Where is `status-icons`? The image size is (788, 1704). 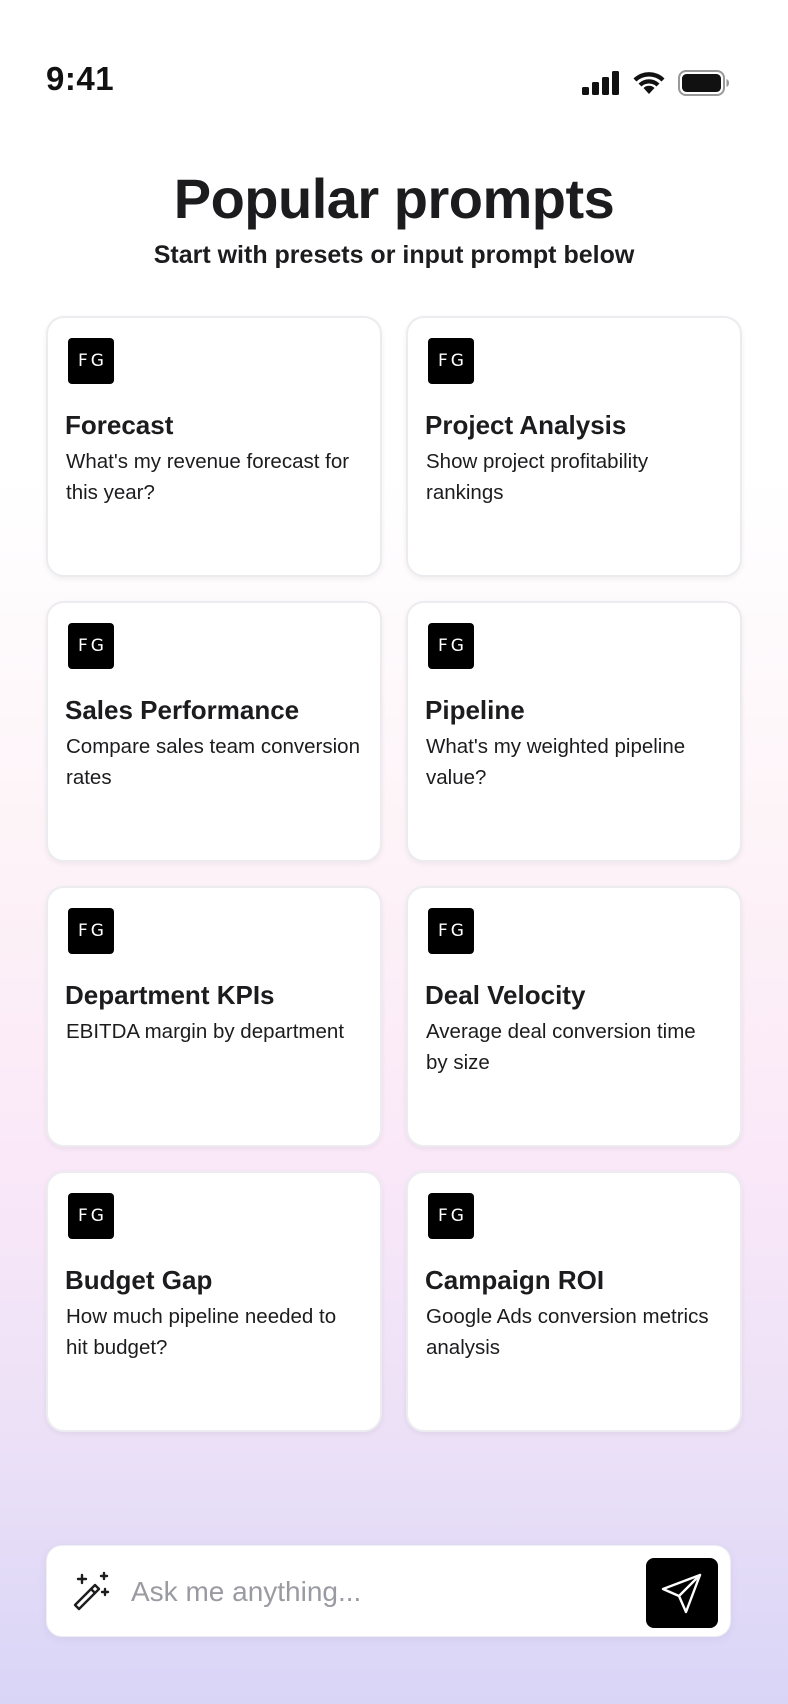 status-icons is located at coordinates (656, 83).